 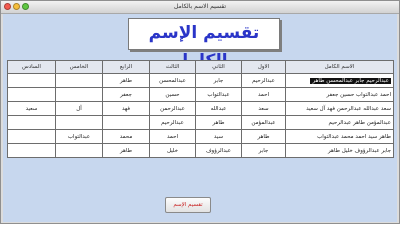 I want to click on column-header-first: الاول, so click(x=263, y=67).